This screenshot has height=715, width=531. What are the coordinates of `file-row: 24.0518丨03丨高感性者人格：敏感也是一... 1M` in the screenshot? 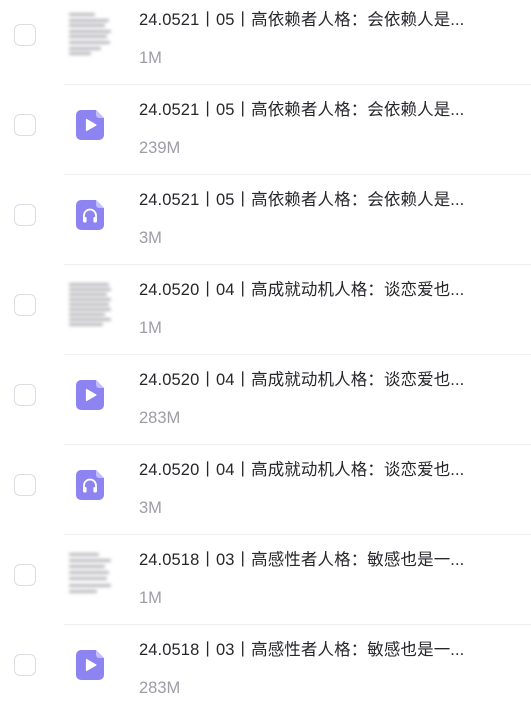 It's located at (265, 580).